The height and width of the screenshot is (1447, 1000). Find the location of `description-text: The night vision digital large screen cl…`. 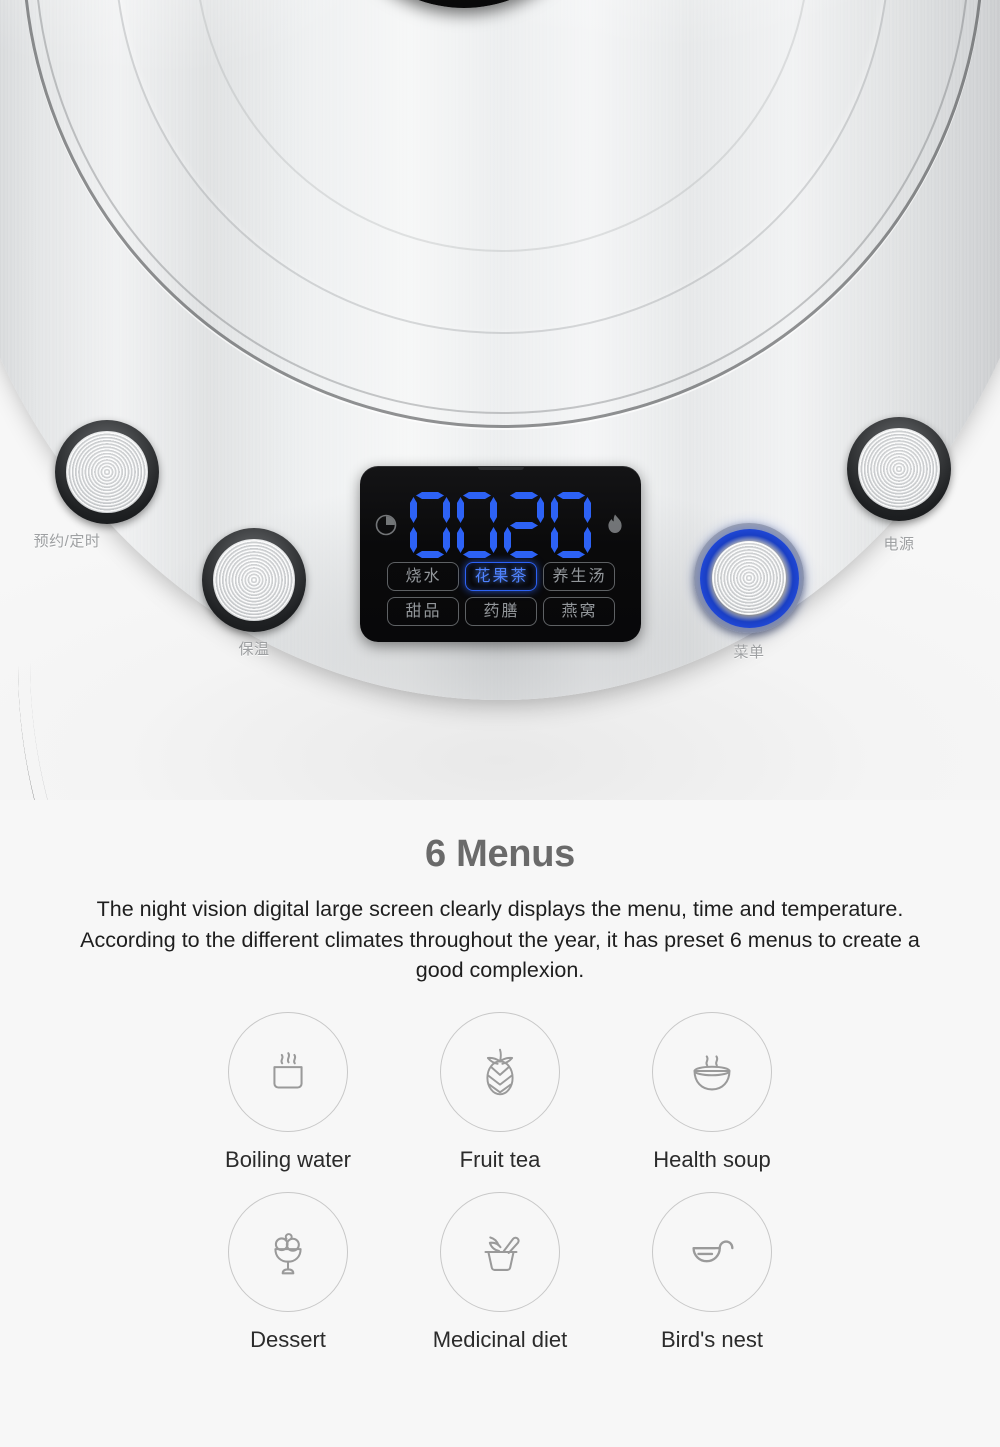

description-text: The night vision digital large screen cl… is located at coordinates (500, 940).